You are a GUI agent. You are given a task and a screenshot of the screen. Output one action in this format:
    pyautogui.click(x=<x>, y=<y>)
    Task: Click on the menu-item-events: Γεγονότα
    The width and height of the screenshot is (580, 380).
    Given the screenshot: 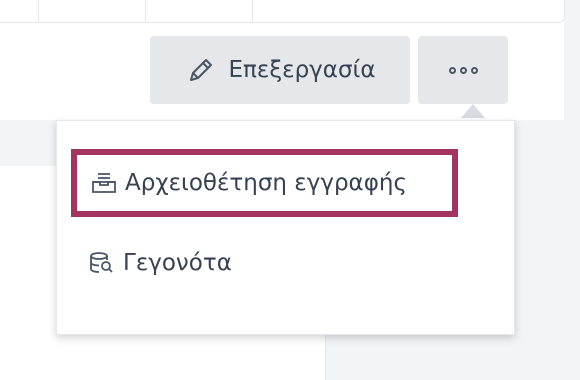 What is the action you would take?
    pyautogui.click(x=159, y=263)
    